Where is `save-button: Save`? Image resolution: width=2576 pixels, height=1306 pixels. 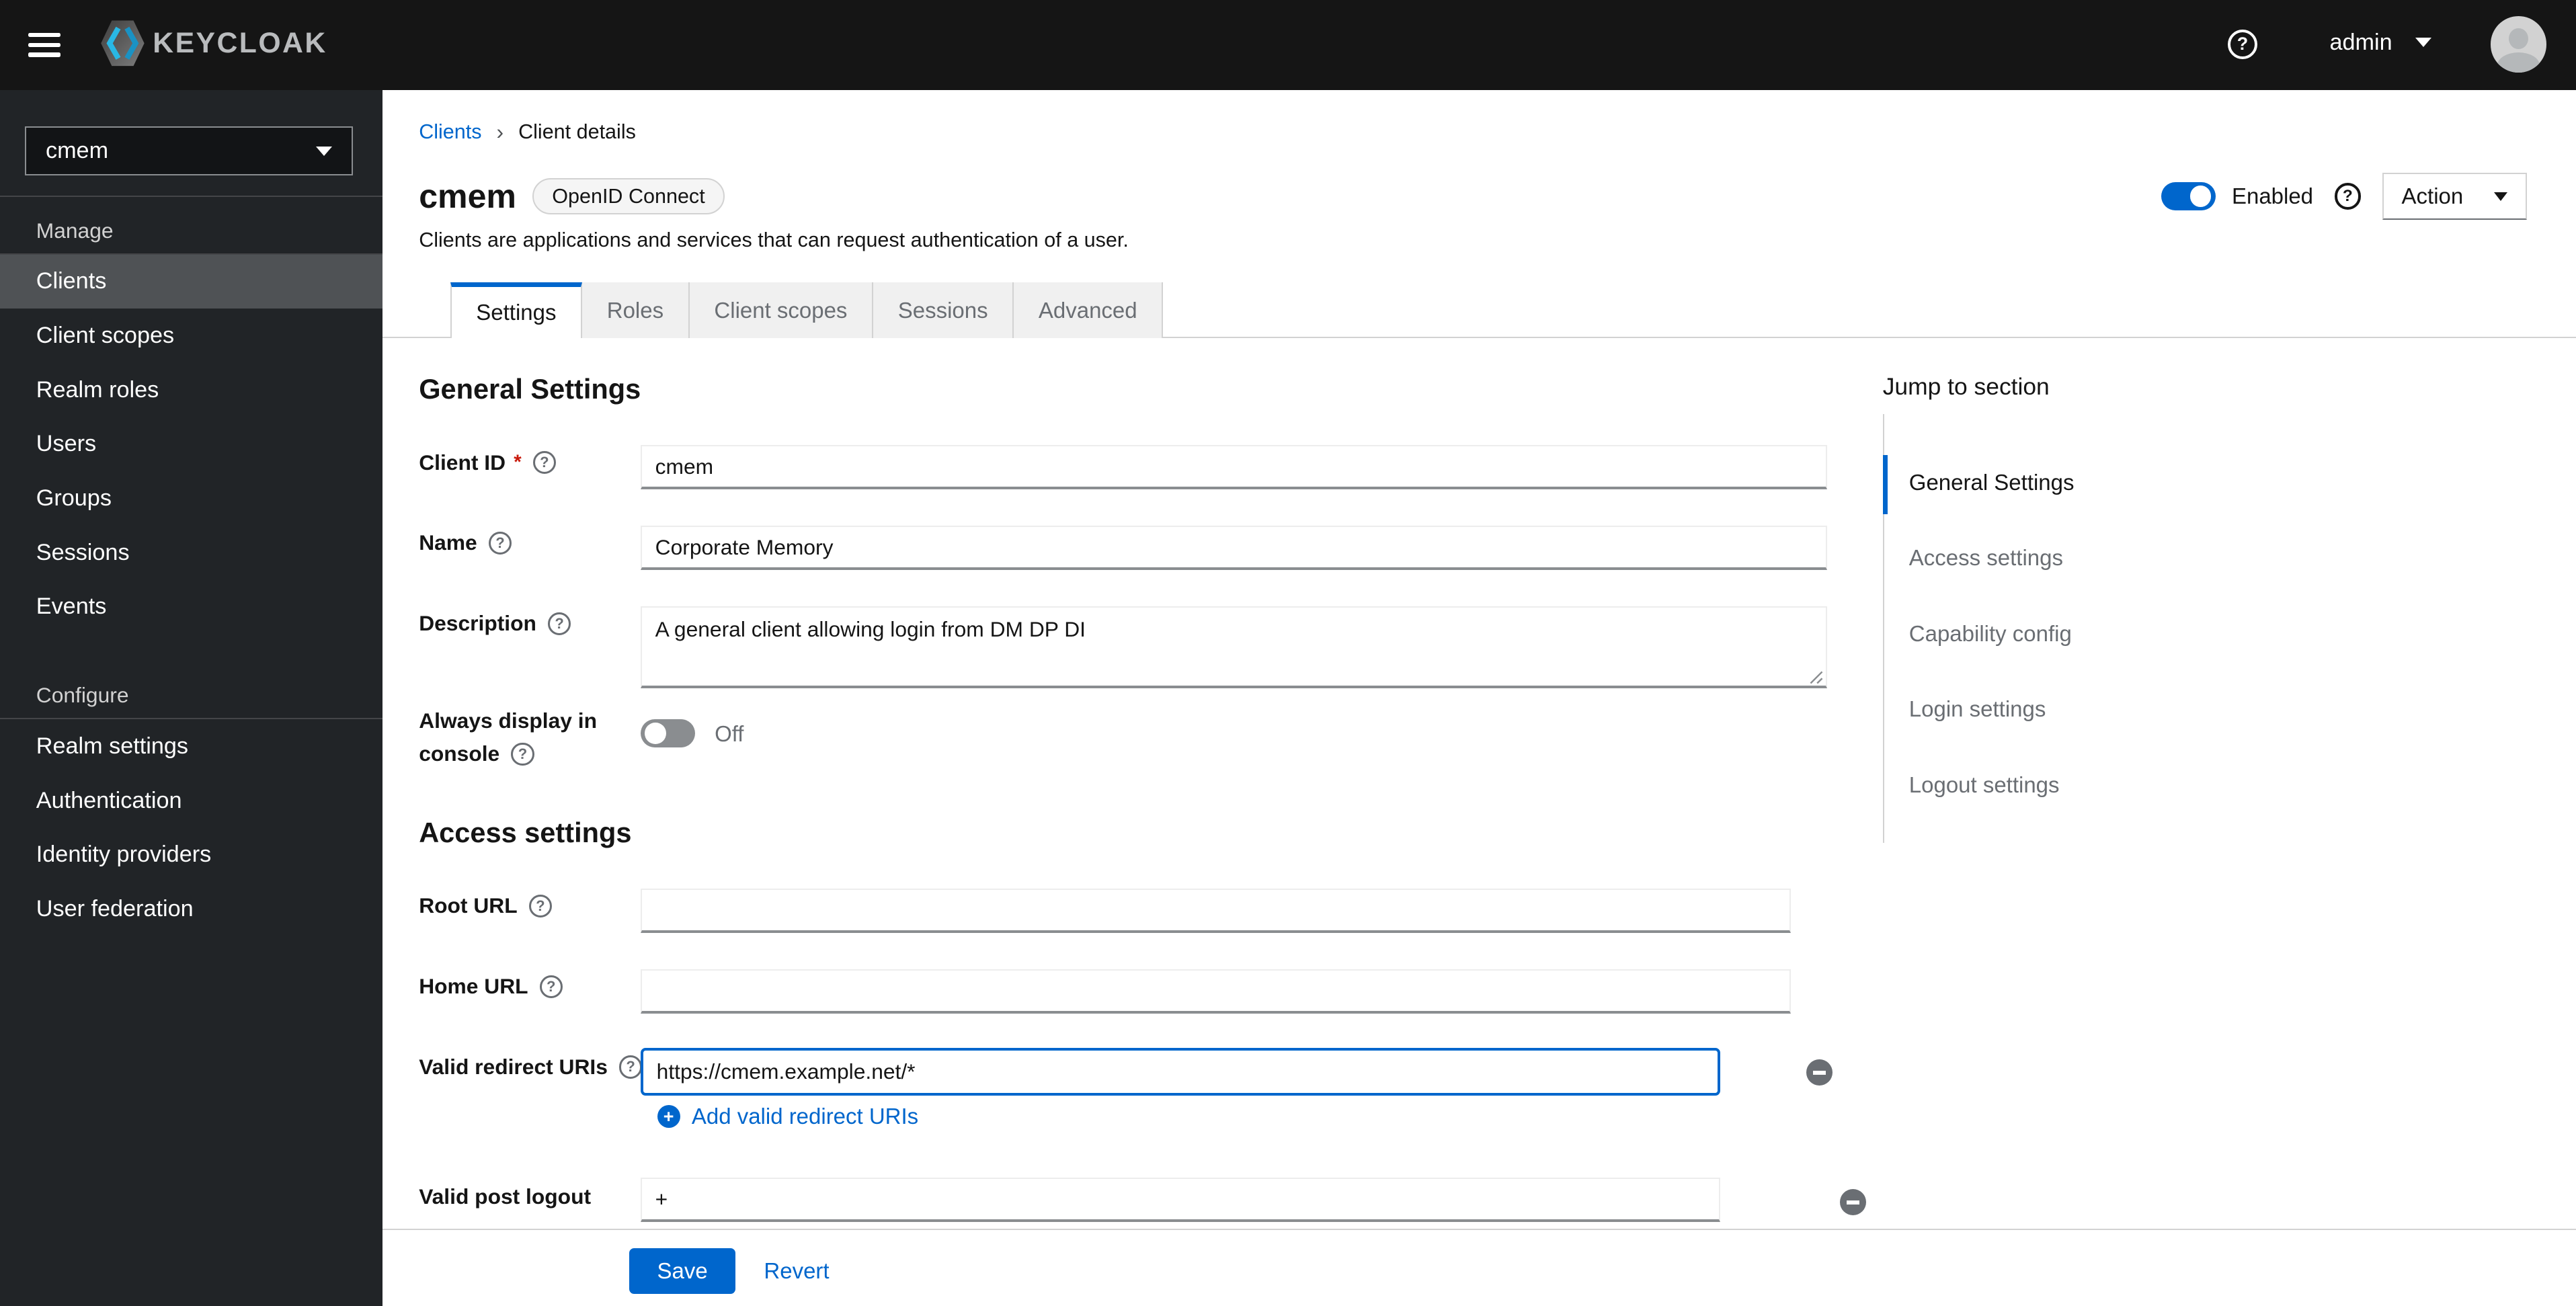 save-button: Save is located at coordinates (682, 1271).